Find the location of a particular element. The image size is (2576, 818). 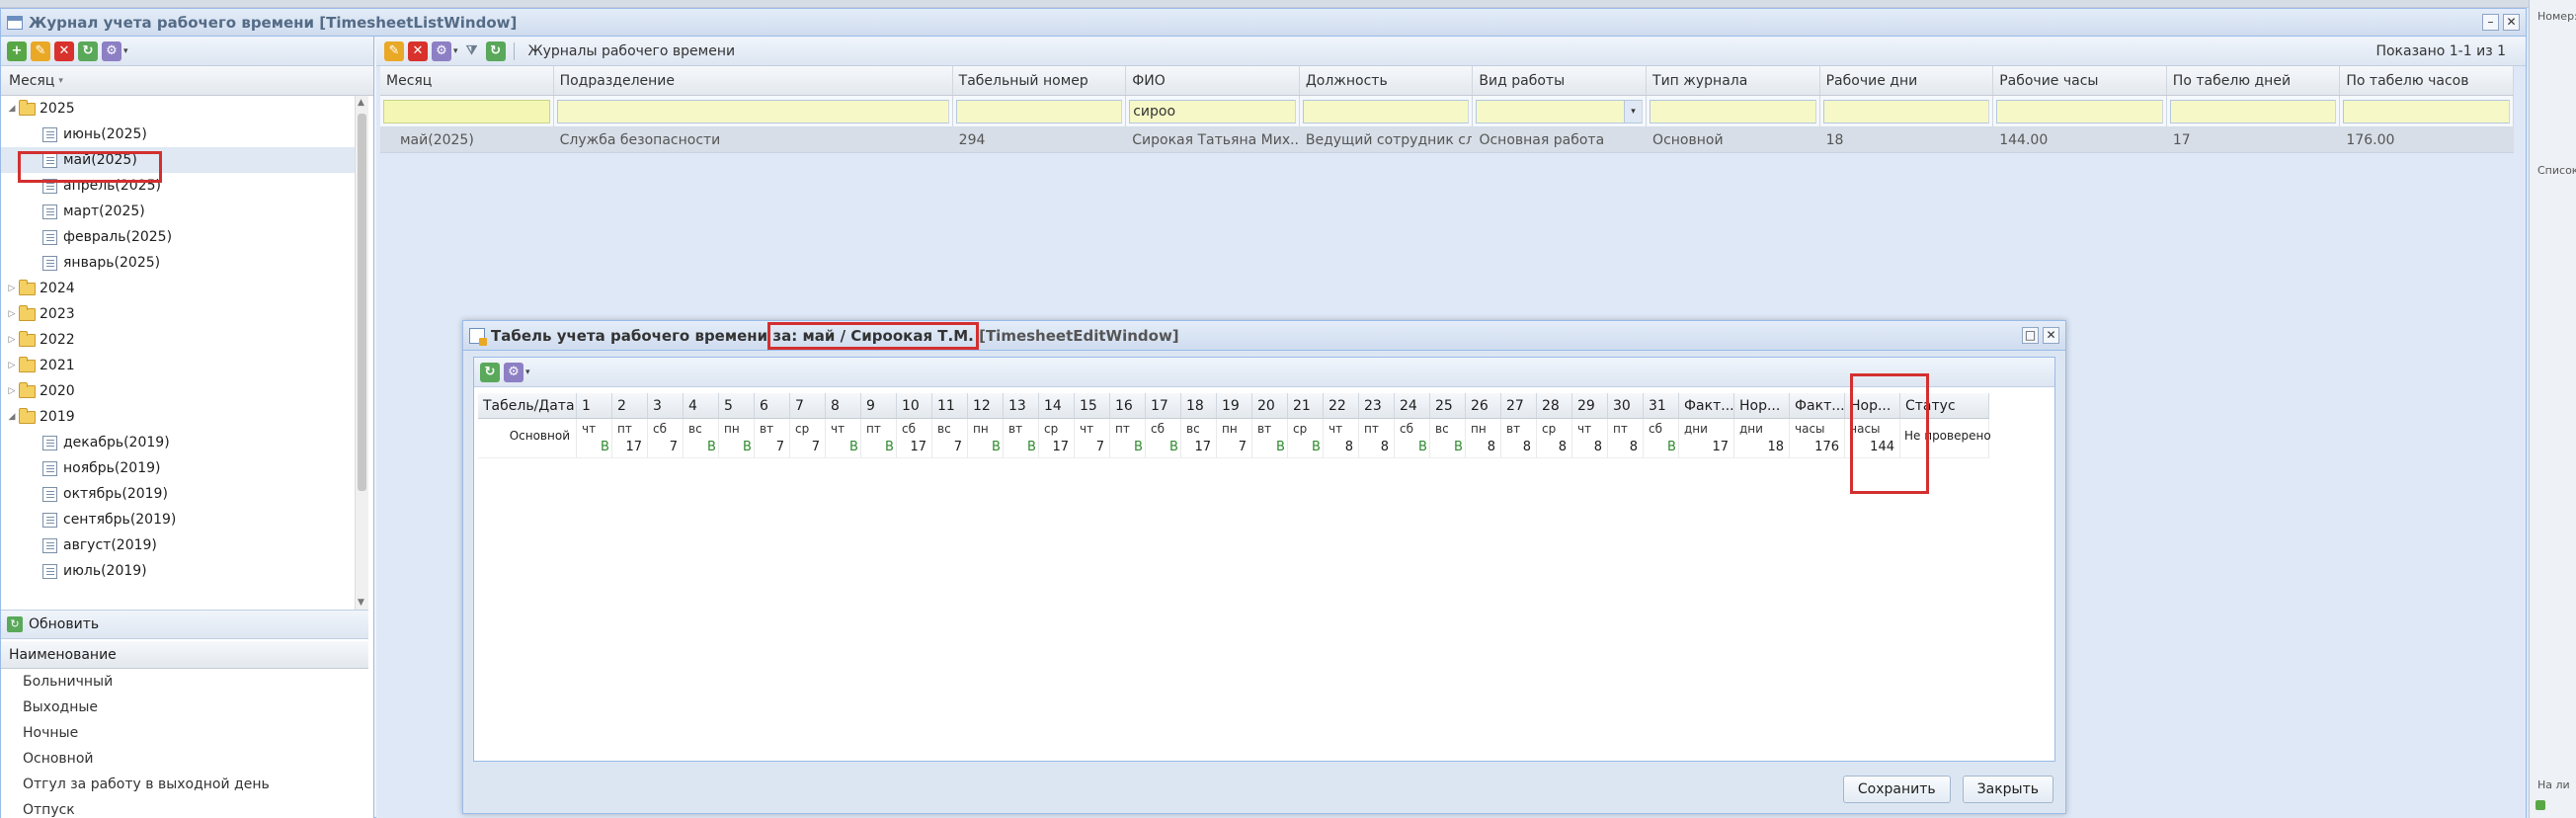

day-cell: ср 17 is located at coordinates (1057, 438).